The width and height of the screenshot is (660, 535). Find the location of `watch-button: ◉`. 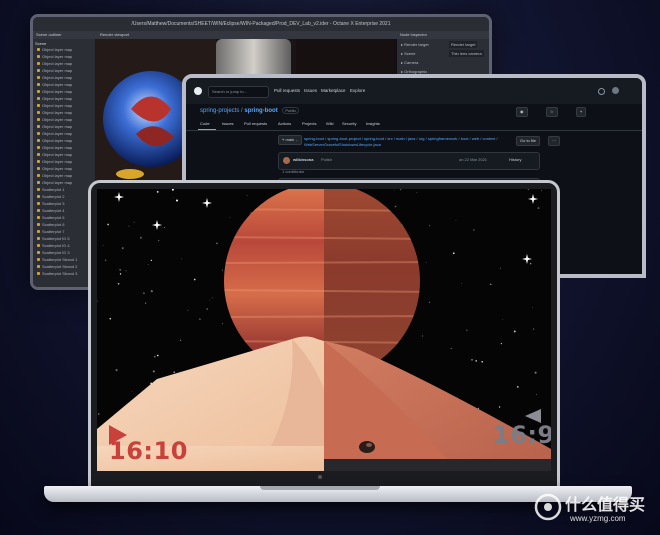

watch-button: ◉ is located at coordinates (522, 112).